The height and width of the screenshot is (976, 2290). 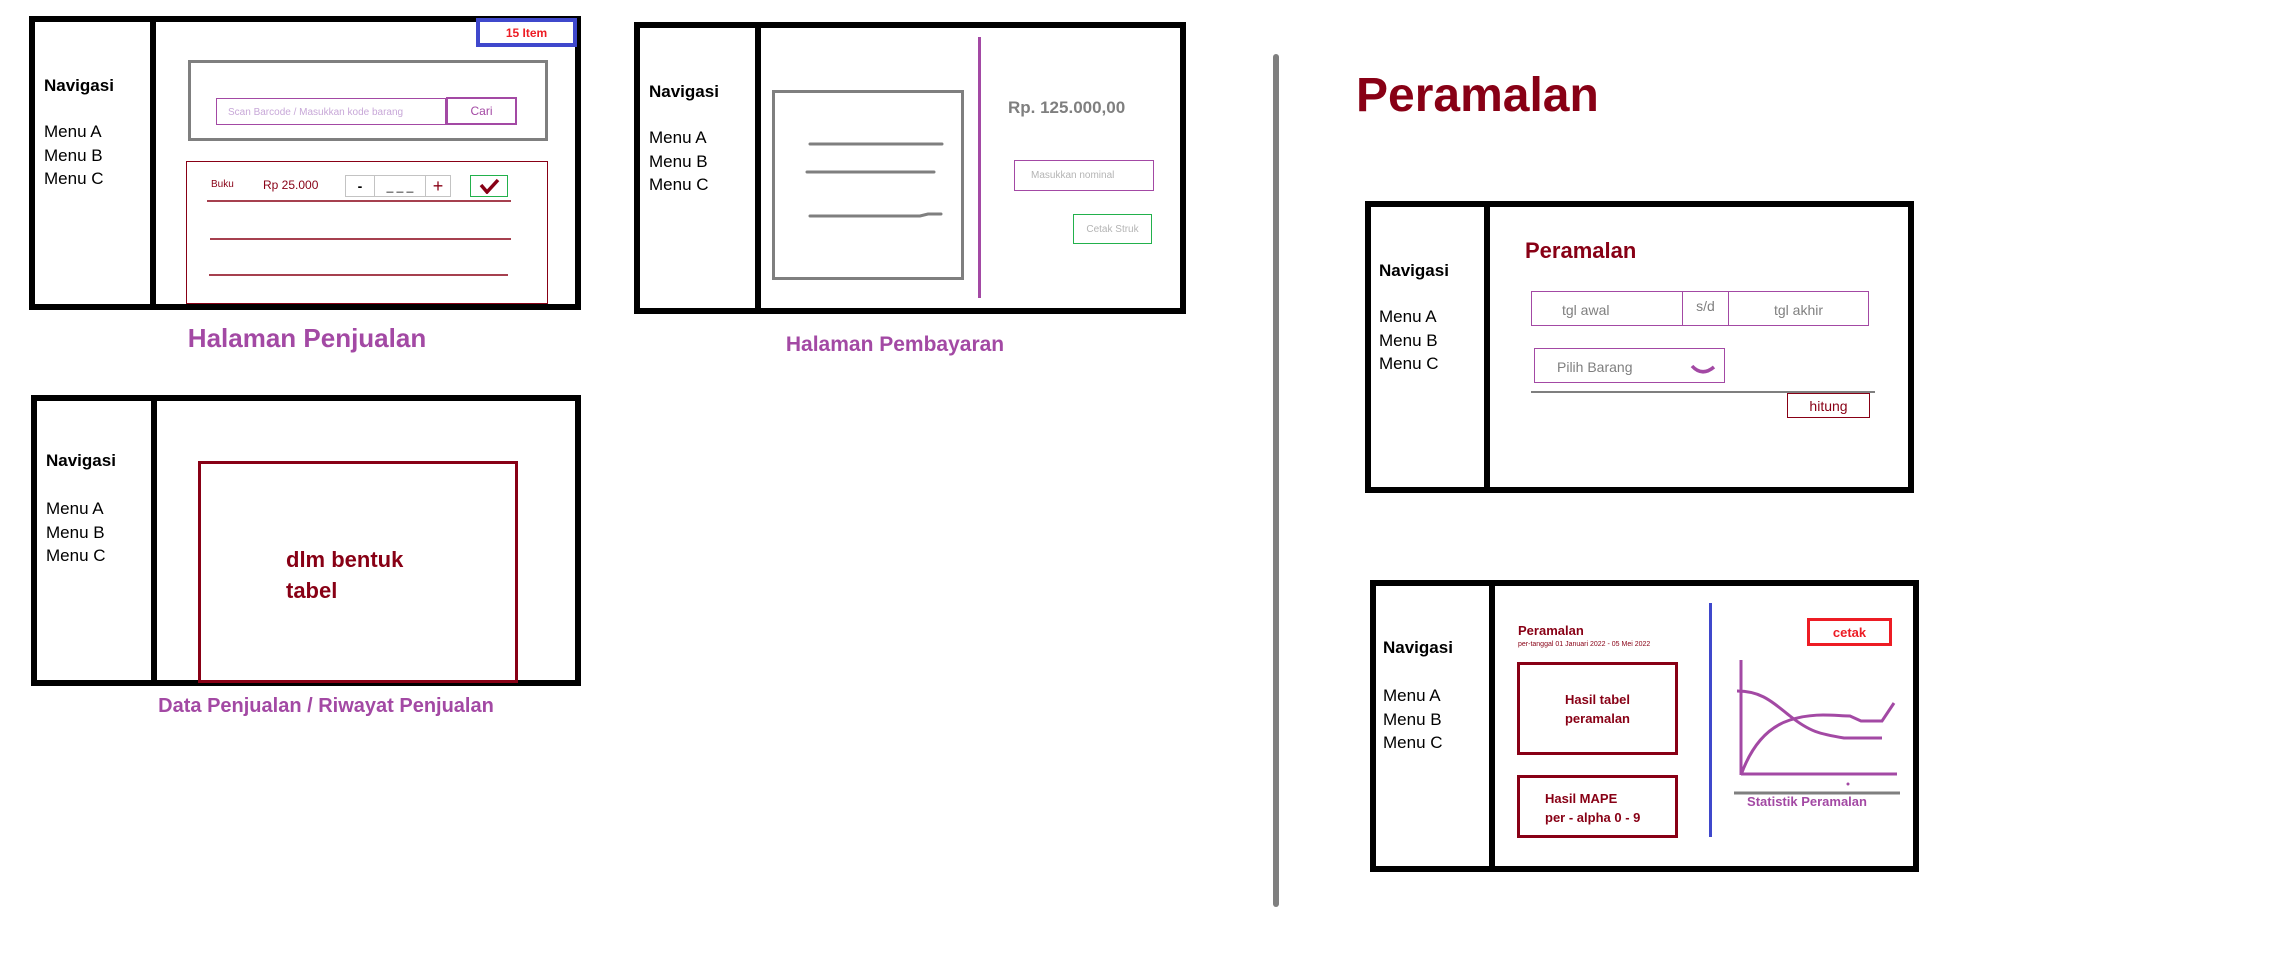 I want to click on end-date-input: tgl akhir, so click(x=1798, y=308).